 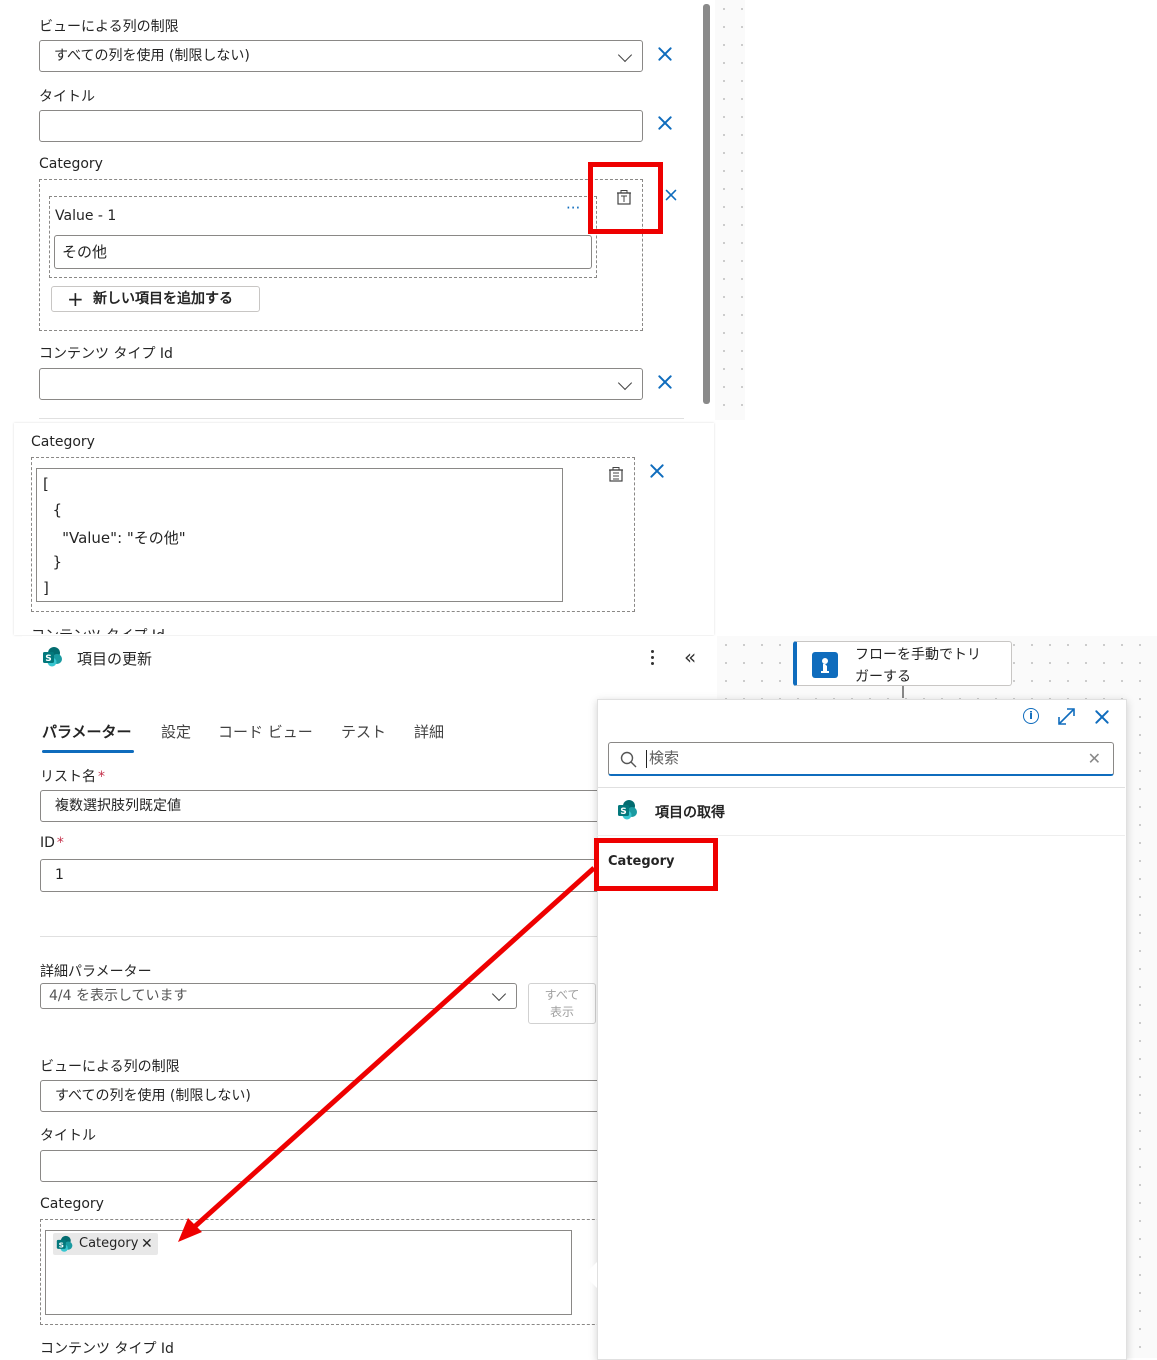 What do you see at coordinates (883, 677) in the screenshot?
I see `trigger-line2: ガーする` at bounding box center [883, 677].